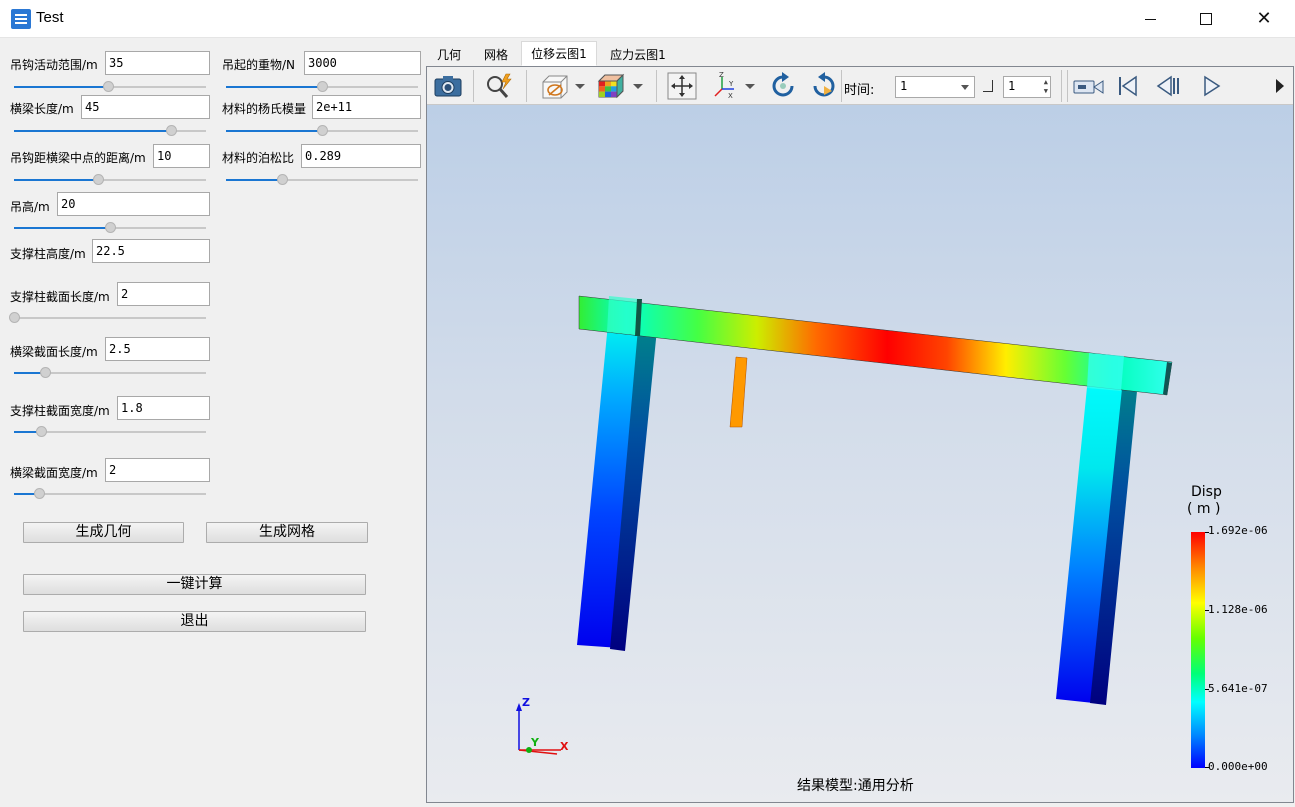 This screenshot has width=1295, height=807. Describe the element at coordinates (1204, 509) in the screenshot. I see `legend-unit: ( m )` at that location.